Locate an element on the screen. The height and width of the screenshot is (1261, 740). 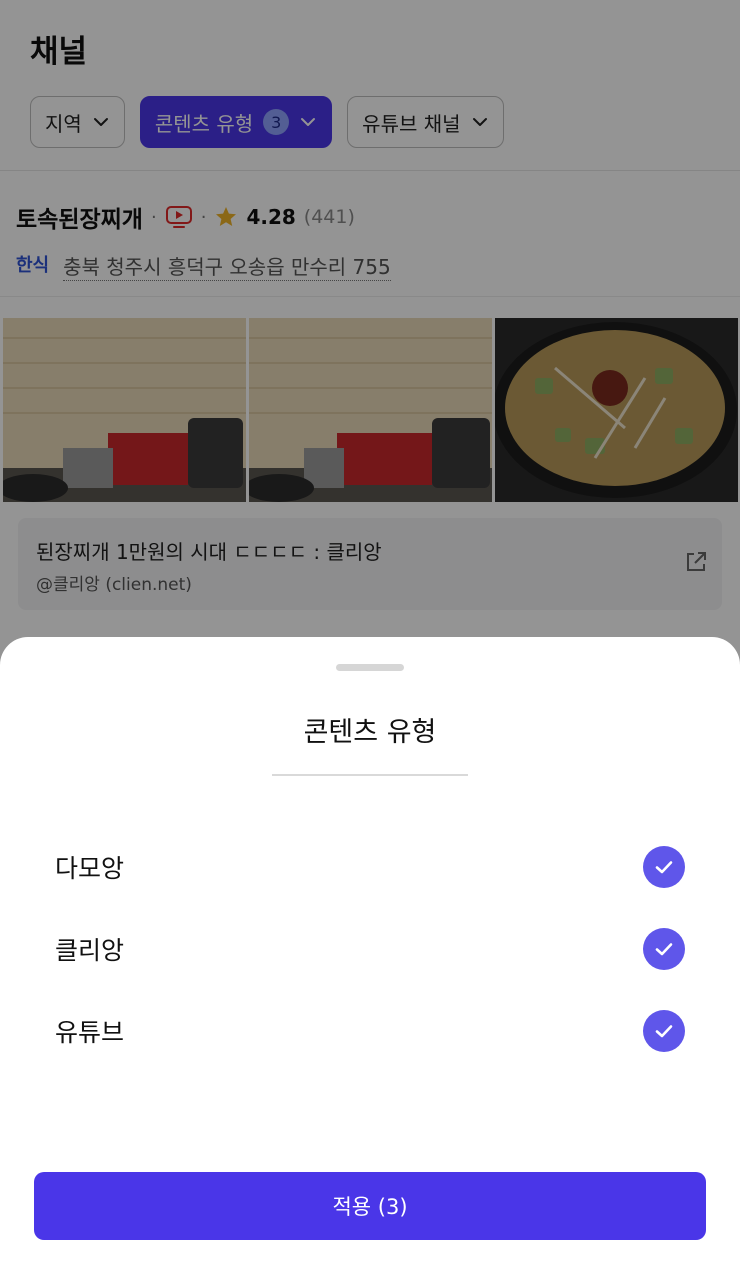
option-label: 클리앙 is located at coordinates (90, 950).